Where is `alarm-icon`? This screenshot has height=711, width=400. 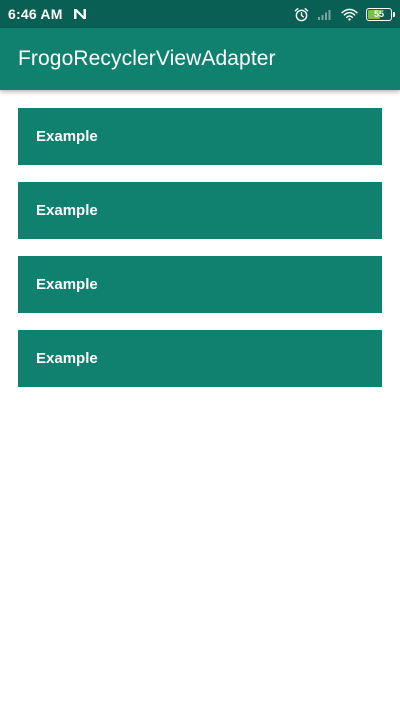 alarm-icon is located at coordinates (301, 14).